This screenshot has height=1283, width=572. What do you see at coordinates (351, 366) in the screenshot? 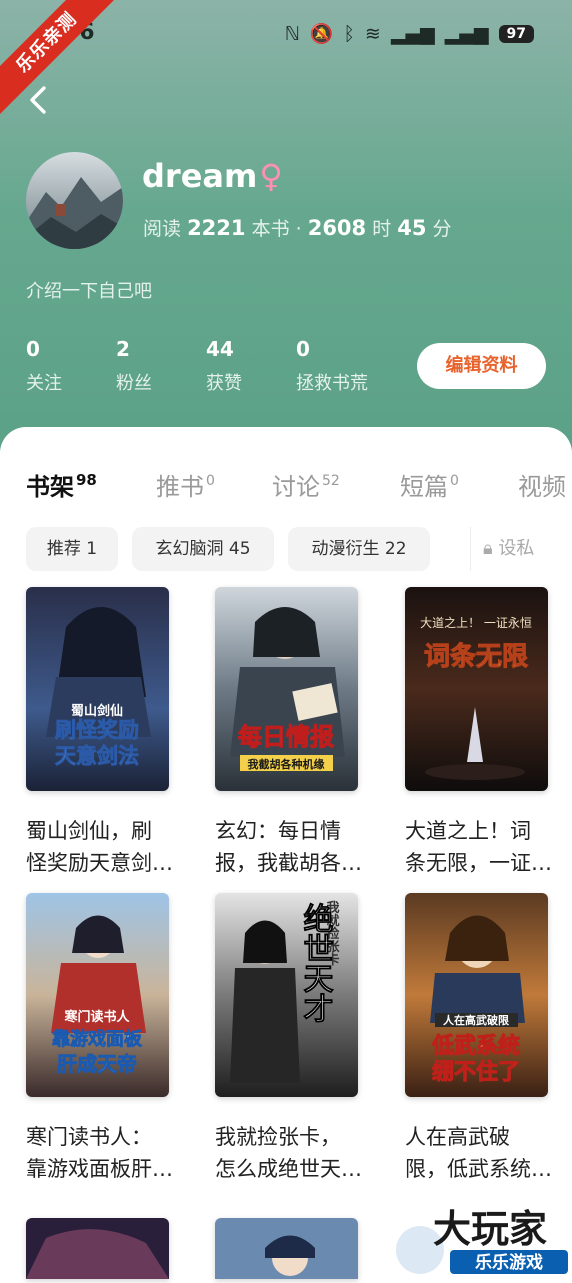
I see `stat-rescue: 0 拯救书荒` at bounding box center [351, 366].